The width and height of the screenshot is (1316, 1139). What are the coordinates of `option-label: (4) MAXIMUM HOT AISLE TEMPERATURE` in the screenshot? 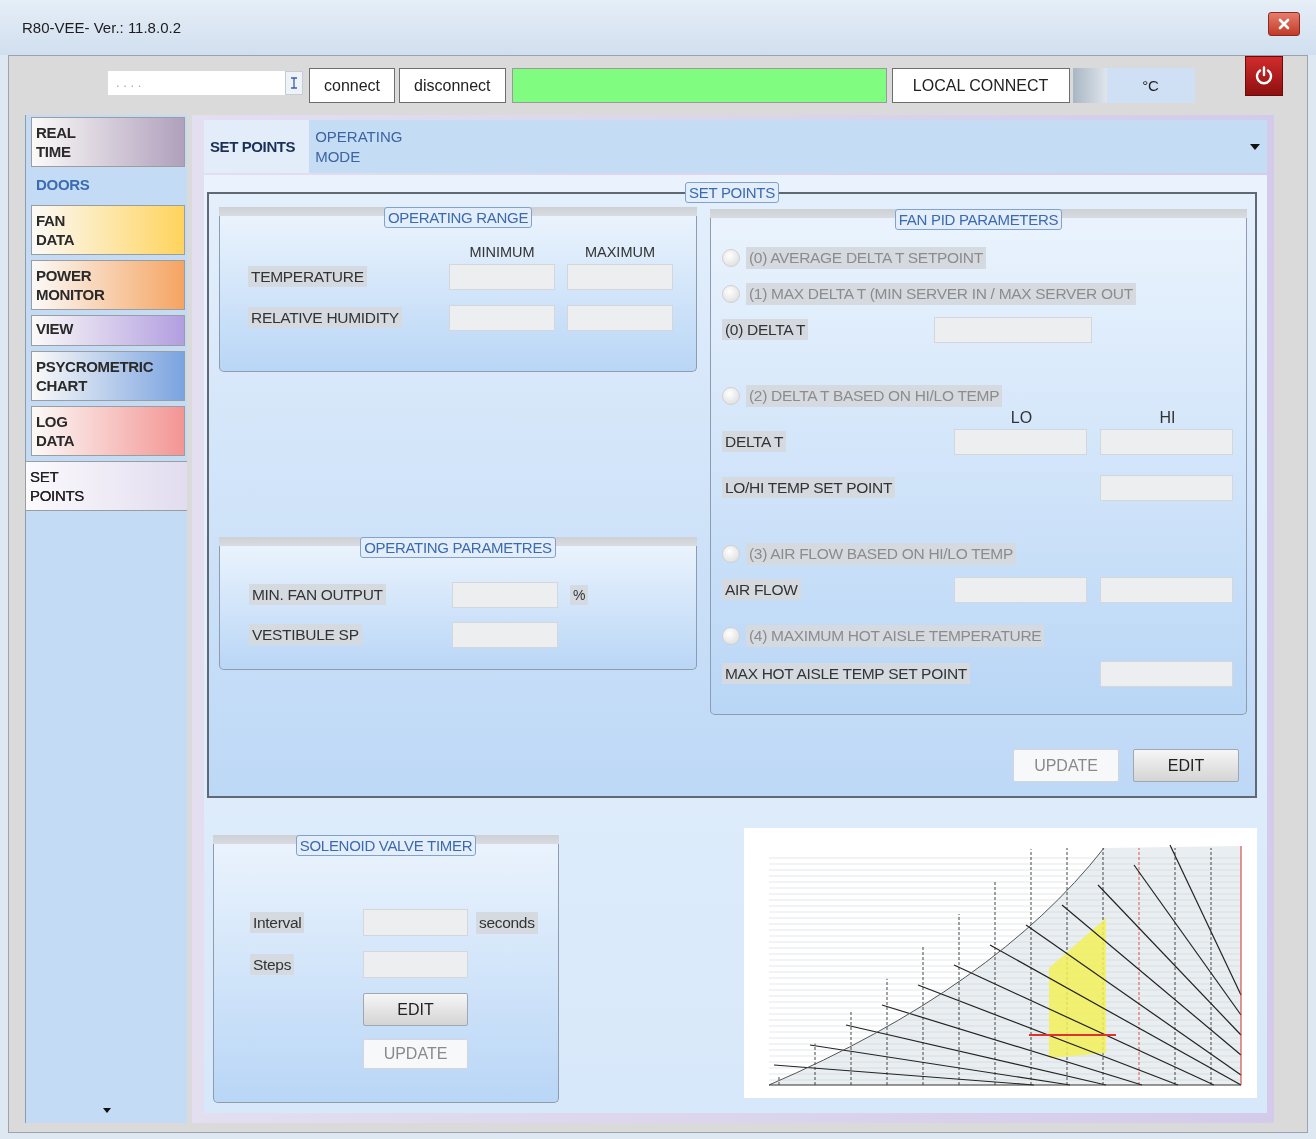 It's located at (895, 636).